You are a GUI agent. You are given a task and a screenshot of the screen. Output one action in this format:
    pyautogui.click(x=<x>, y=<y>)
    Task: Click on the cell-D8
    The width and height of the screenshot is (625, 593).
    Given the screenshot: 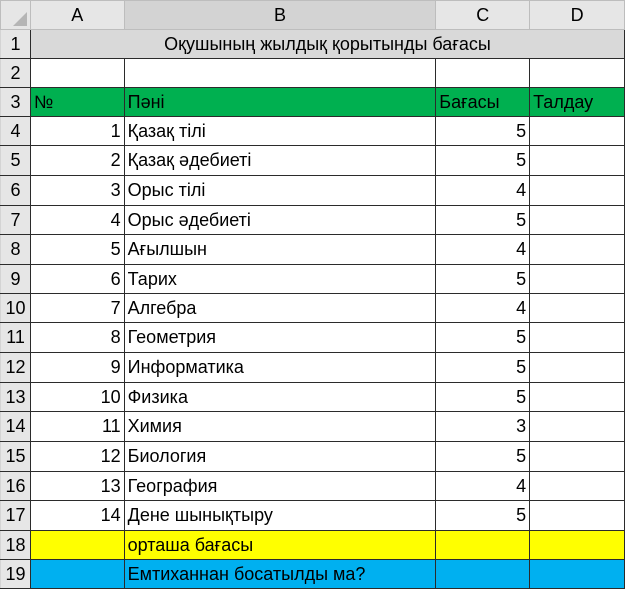 What is the action you would take?
    pyautogui.click(x=577, y=249)
    